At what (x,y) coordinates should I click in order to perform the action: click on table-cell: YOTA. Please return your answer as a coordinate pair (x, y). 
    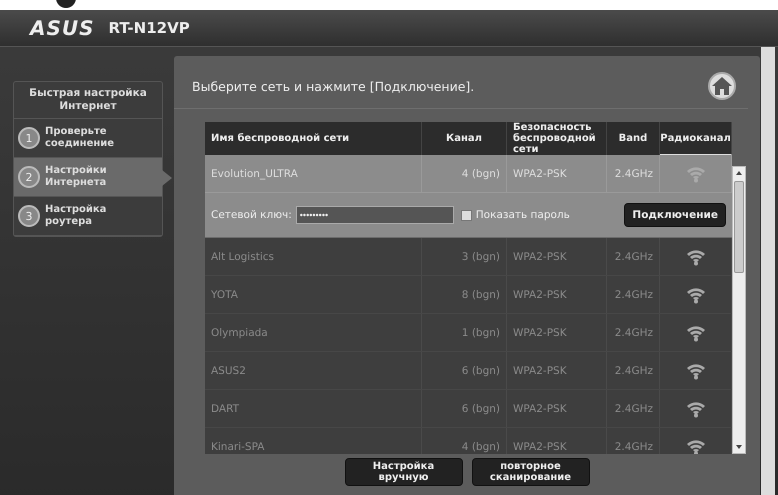
    Looking at the image, I should click on (313, 294).